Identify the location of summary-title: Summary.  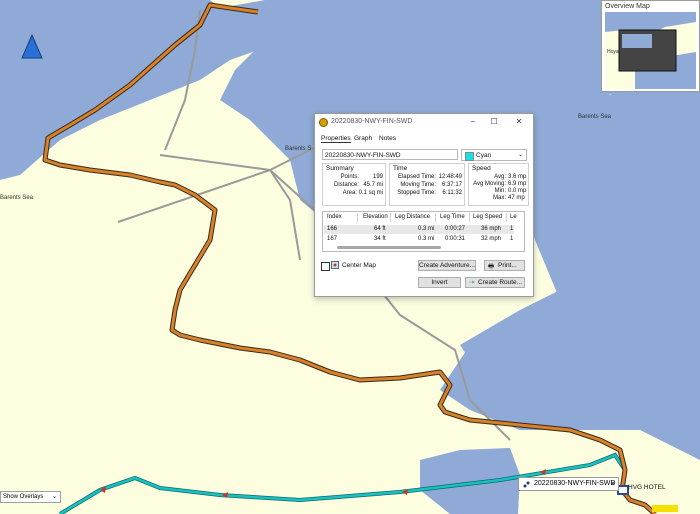
(340, 168).